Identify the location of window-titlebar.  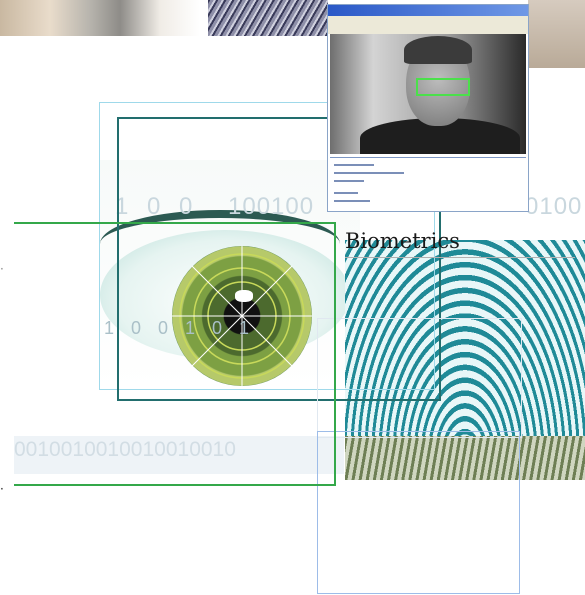
(428, 10).